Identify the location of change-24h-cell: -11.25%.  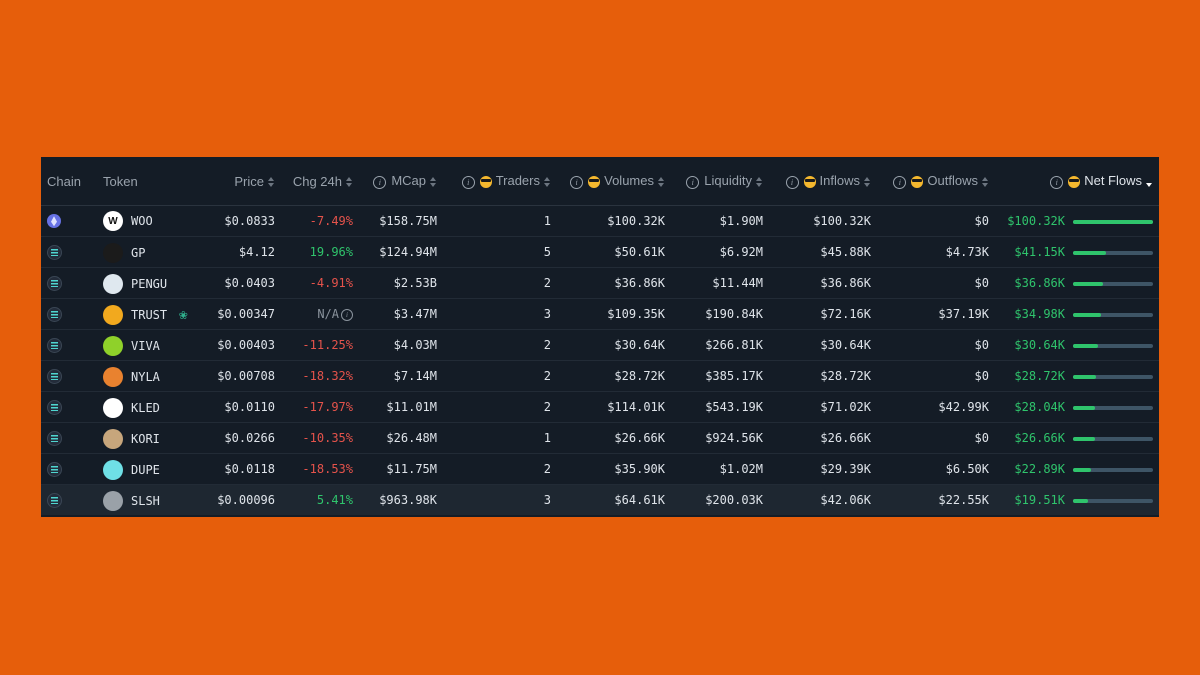
(320, 345).